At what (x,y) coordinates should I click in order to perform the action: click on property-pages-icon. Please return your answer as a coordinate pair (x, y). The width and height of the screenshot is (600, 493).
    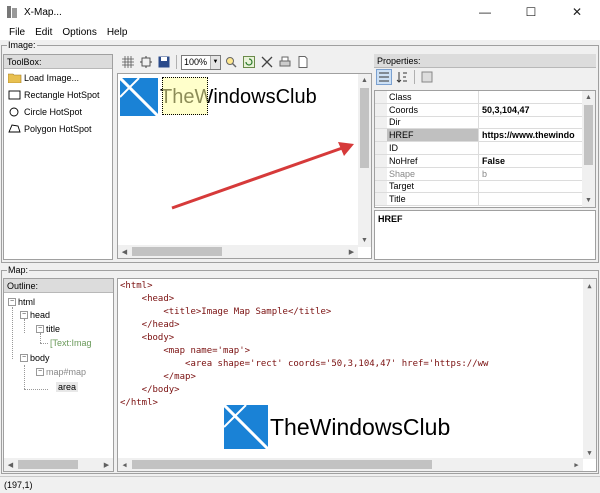
    Looking at the image, I should click on (427, 77).